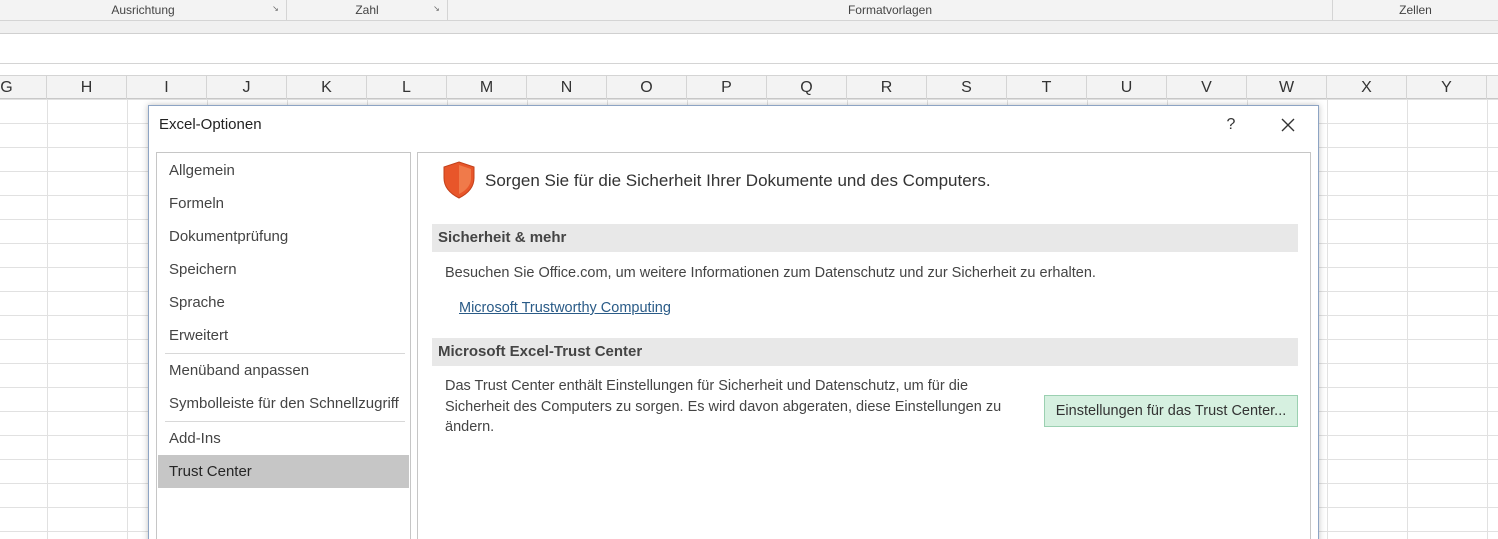  What do you see at coordinates (1447, 87) in the screenshot?
I see `column-header: Y` at bounding box center [1447, 87].